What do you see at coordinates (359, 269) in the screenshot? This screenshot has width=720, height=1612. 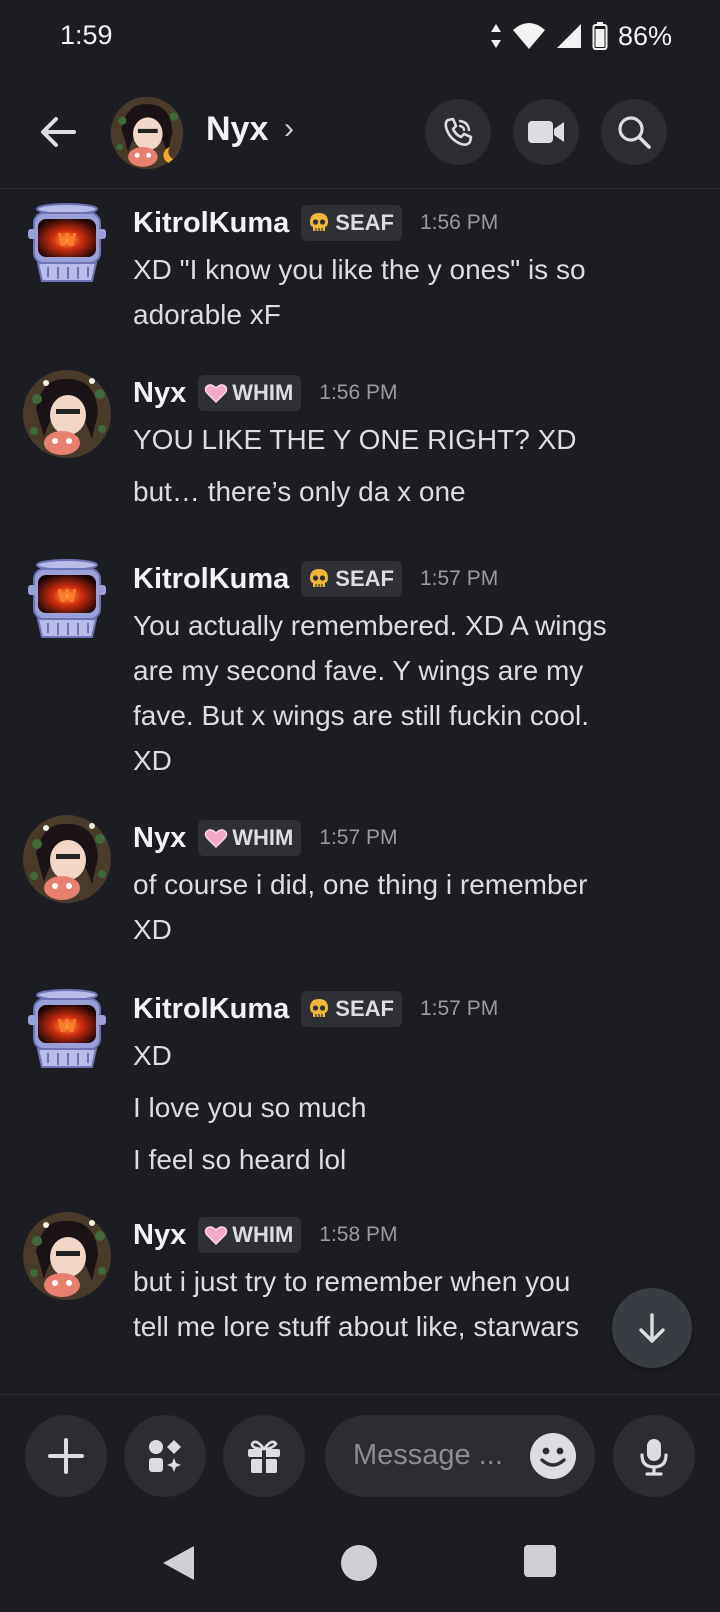 I see `message-text: XD "I know you like the y ones" is so` at bounding box center [359, 269].